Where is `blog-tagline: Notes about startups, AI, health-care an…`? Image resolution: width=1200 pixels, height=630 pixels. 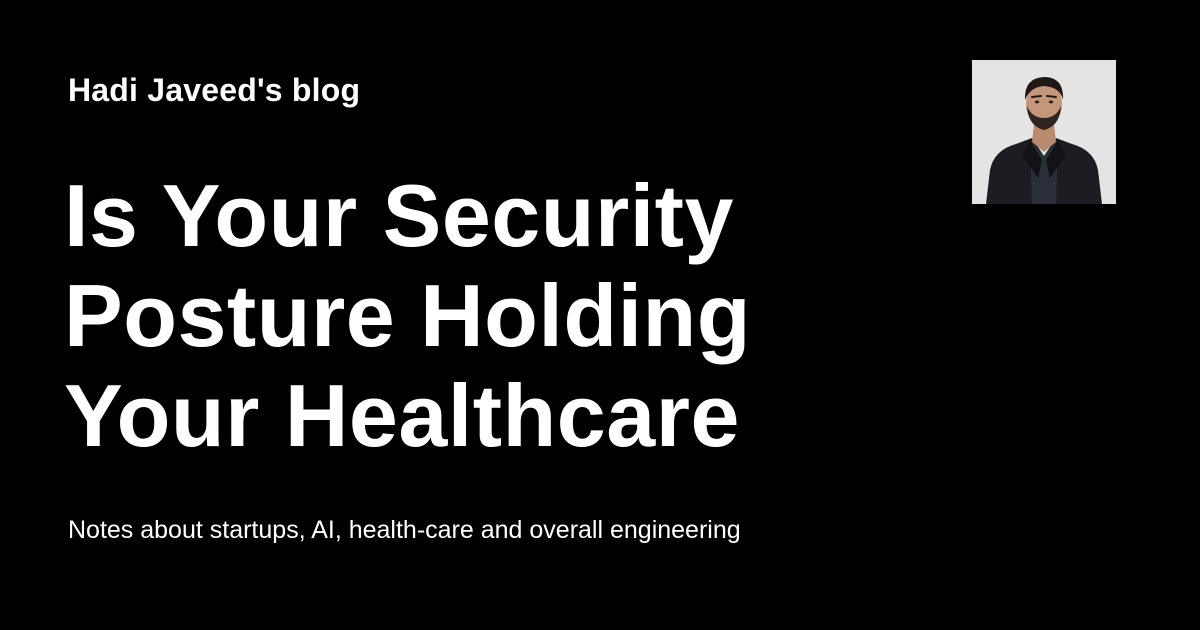 blog-tagline: Notes about startups, AI, health-care an… is located at coordinates (404, 530).